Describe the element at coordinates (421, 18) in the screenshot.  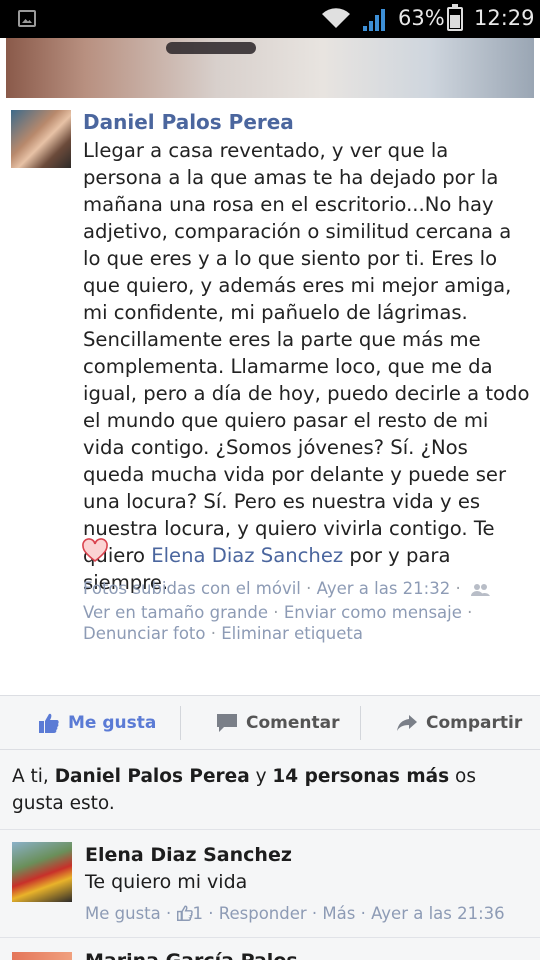
I see `battery-percent: 63%` at that location.